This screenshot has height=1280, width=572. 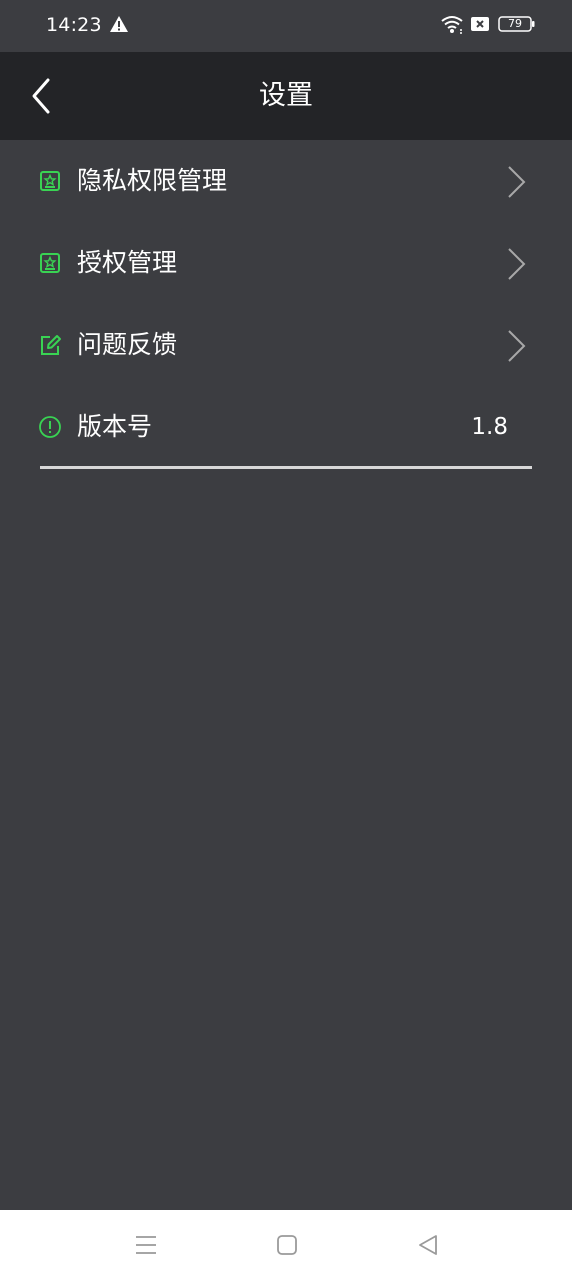 I want to click on menu-icon, so click(x=146, y=1245).